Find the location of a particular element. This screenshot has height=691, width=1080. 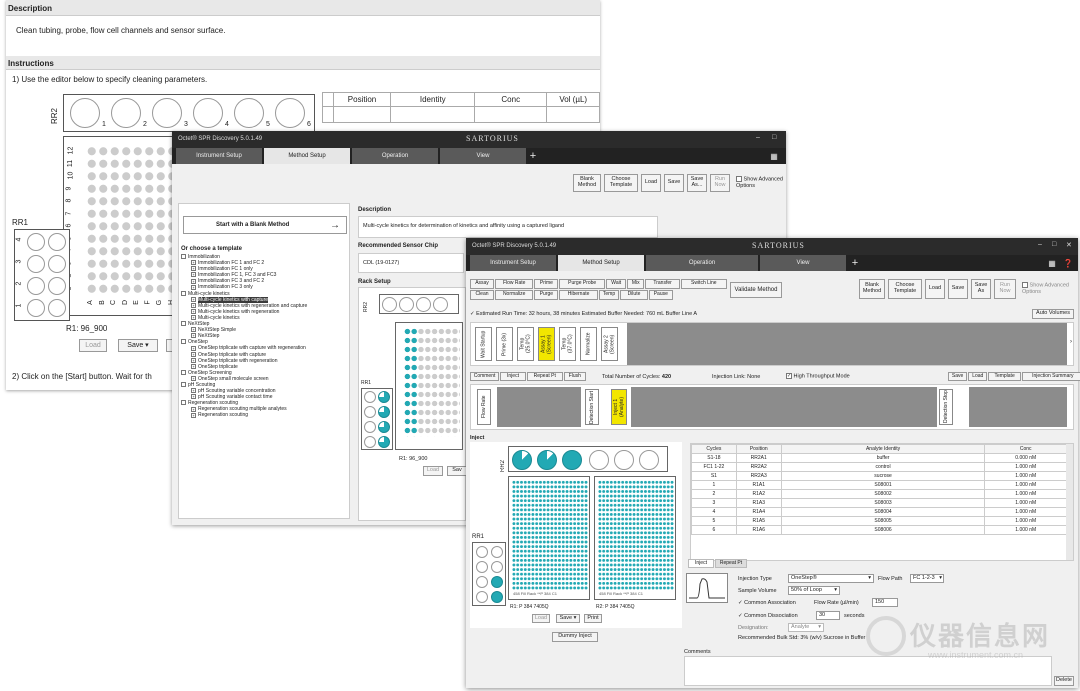

step-wait-button: Wait is located at coordinates (616, 284).